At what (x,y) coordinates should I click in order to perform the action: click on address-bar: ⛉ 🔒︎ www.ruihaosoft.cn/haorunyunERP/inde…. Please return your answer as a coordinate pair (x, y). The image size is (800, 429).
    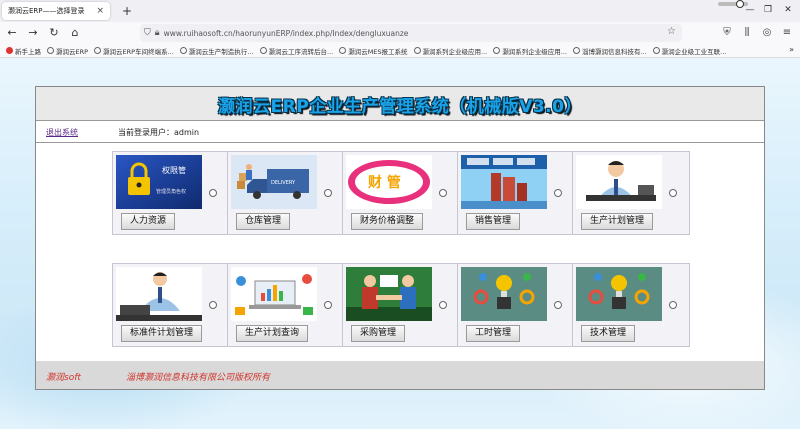
    Looking at the image, I should click on (411, 33).